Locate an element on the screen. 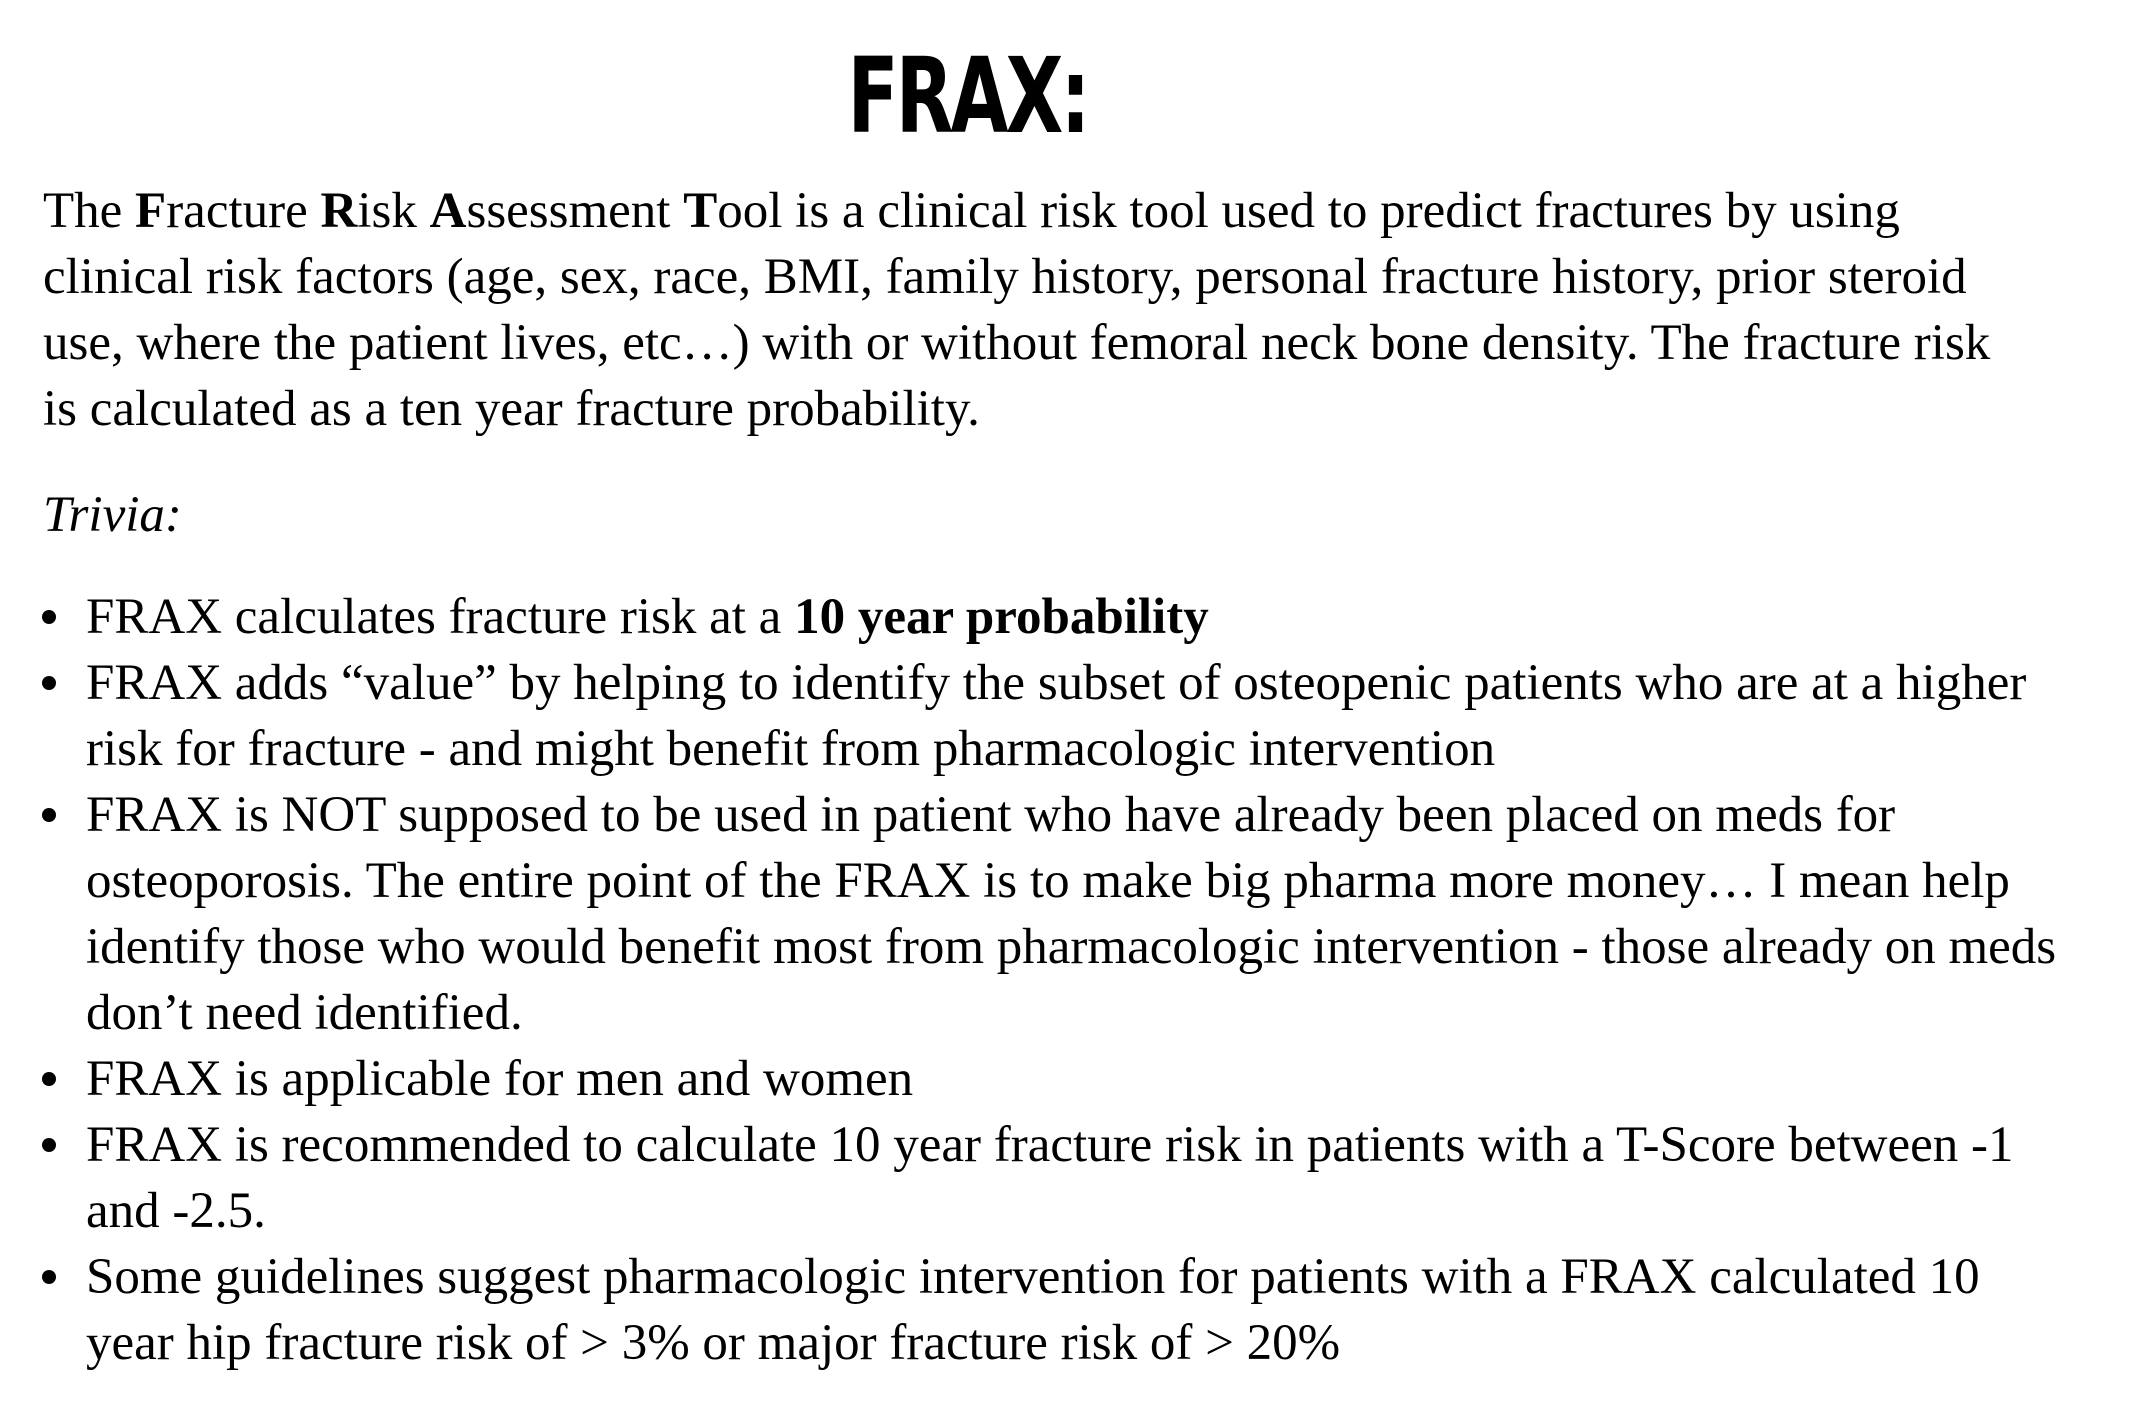 This screenshot has height=1420, width=2140. list-item-text: FRAX is applicable for men and women is located at coordinates (500, 1079).